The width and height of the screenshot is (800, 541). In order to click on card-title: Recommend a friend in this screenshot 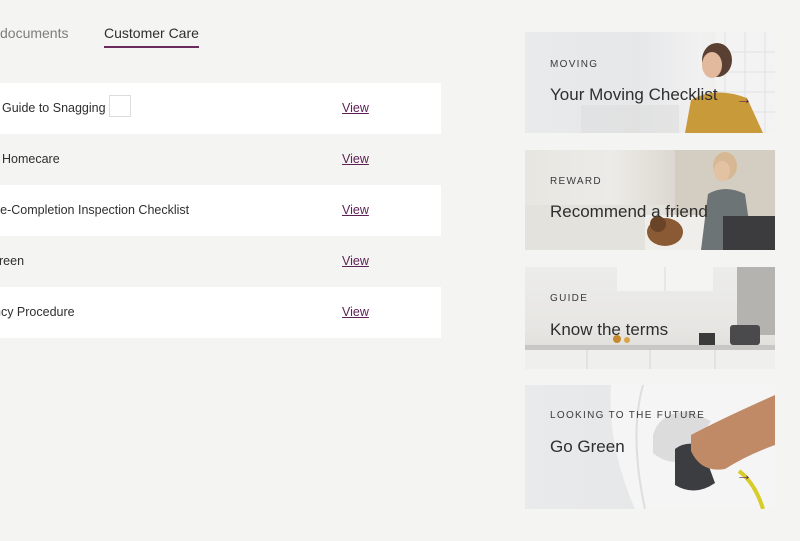, I will do `click(629, 211)`.